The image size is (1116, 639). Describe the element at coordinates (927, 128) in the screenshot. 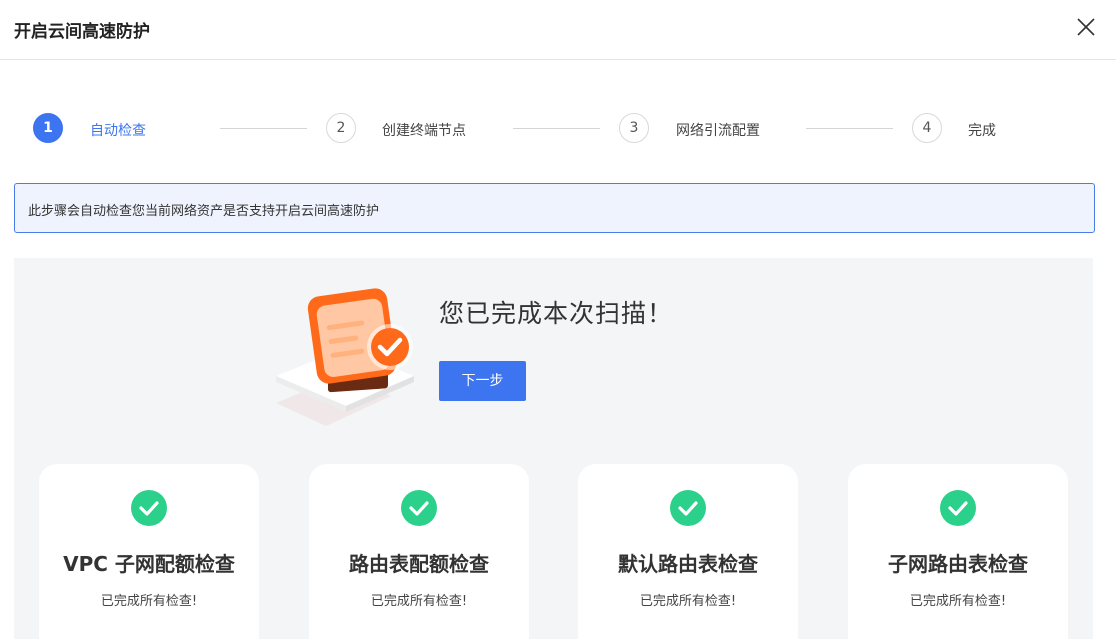

I see `step-4-number: 4` at that location.